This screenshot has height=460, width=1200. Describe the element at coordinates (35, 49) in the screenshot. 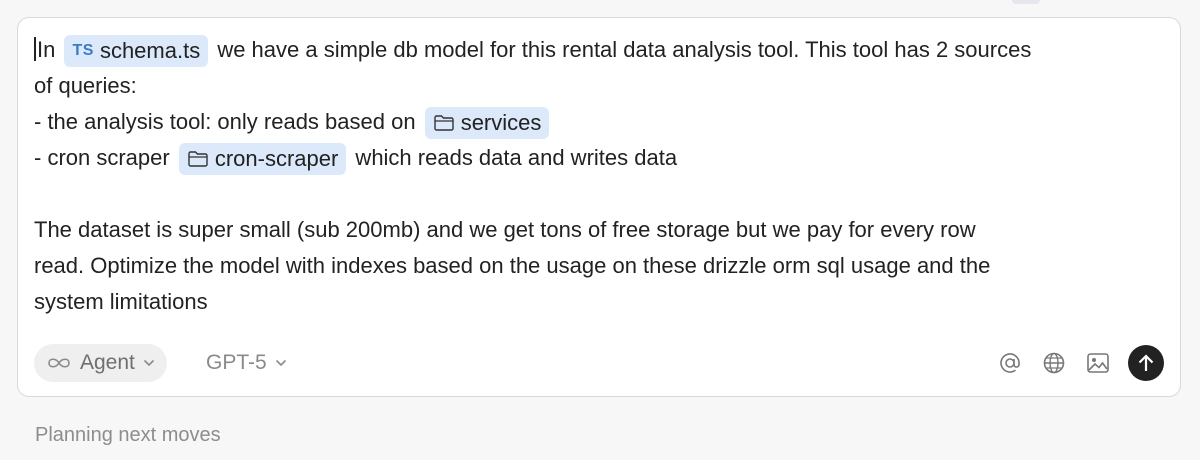

I see `text-caret` at that location.